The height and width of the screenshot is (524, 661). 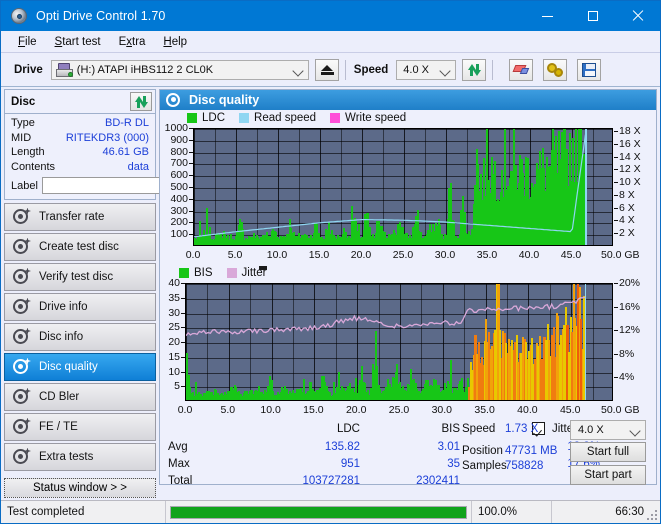 I want to click on y2-axis-tick-label: 16 X, so click(x=630, y=143).